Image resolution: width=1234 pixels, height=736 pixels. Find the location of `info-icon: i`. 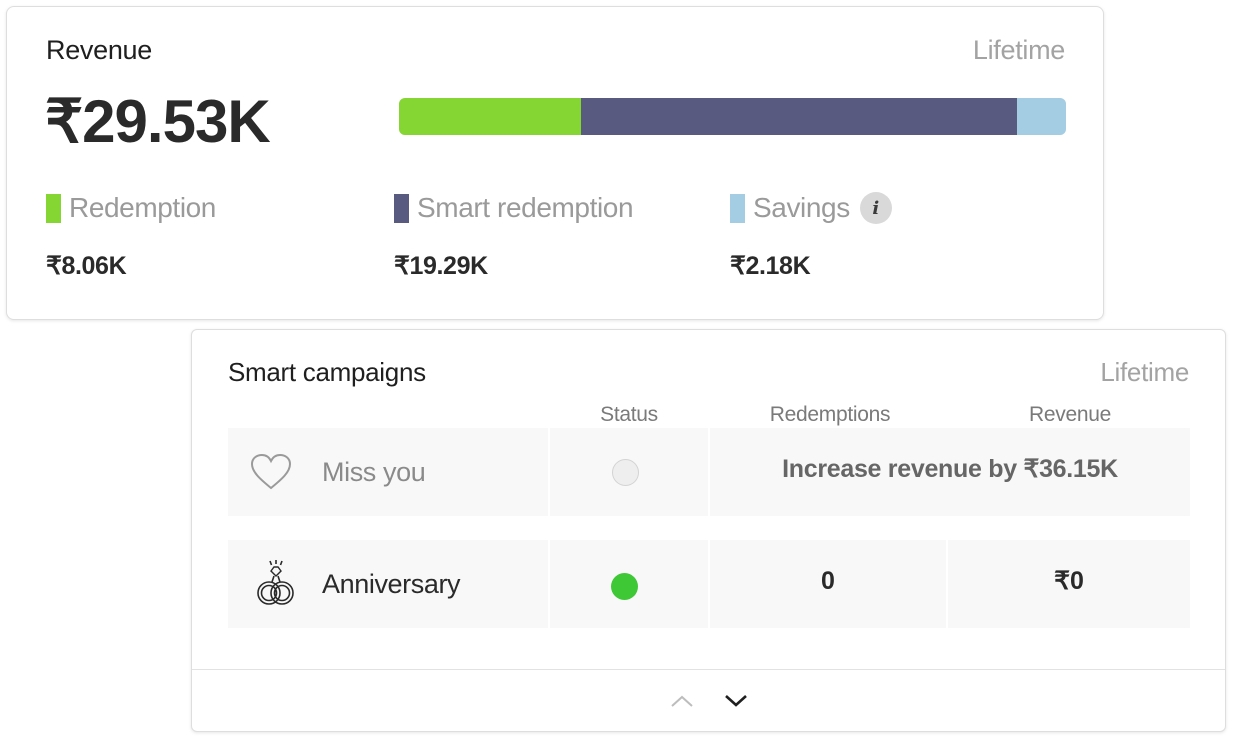

info-icon: i is located at coordinates (875, 208).